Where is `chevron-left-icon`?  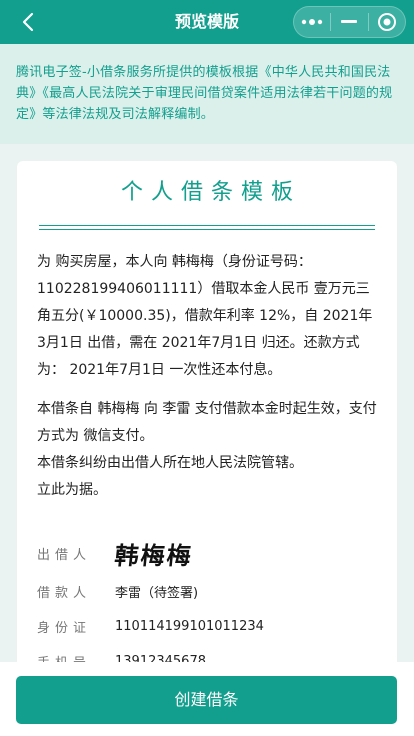 chevron-left-icon is located at coordinates (28, 22).